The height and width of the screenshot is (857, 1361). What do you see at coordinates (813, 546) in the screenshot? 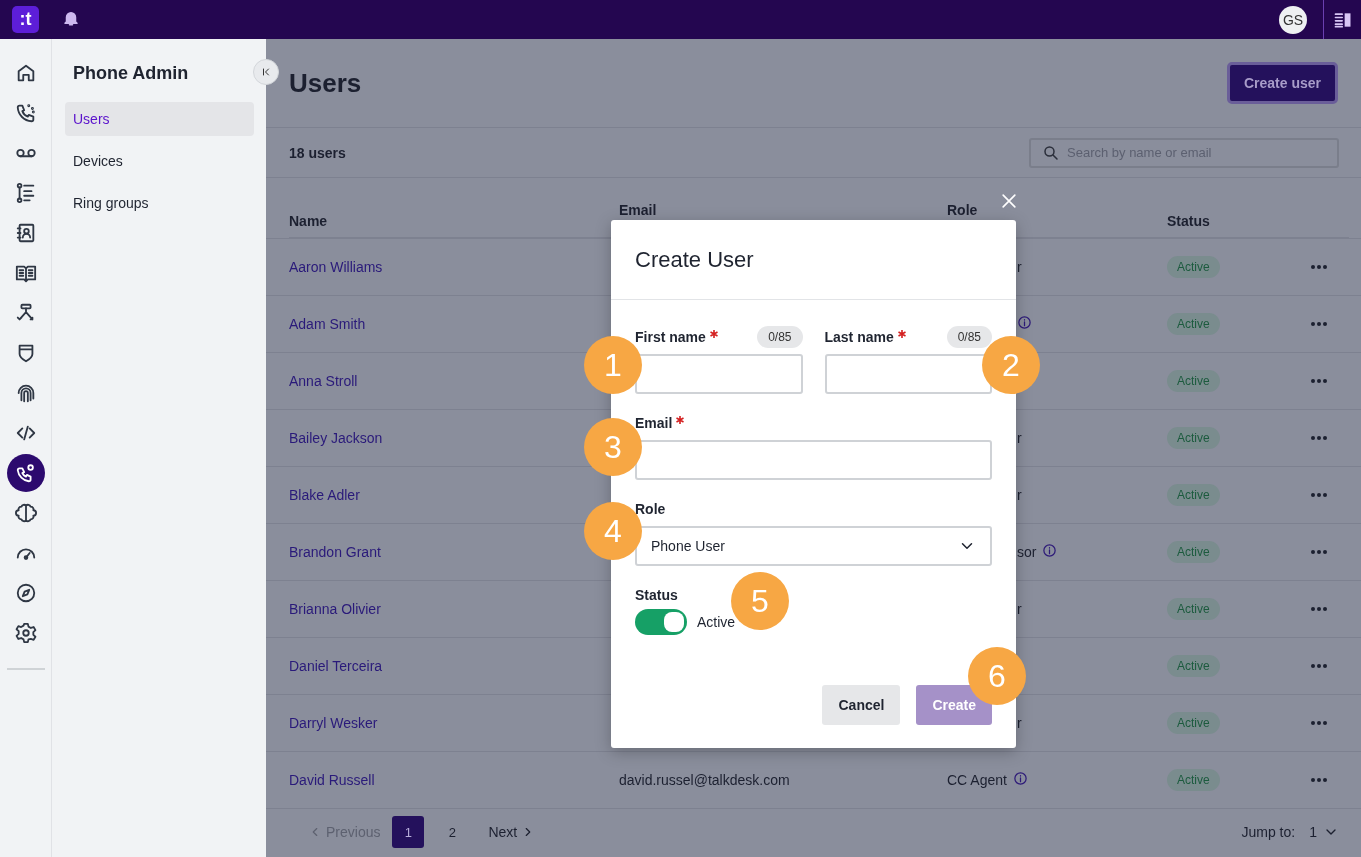
I see `role-select: Phone User` at bounding box center [813, 546].